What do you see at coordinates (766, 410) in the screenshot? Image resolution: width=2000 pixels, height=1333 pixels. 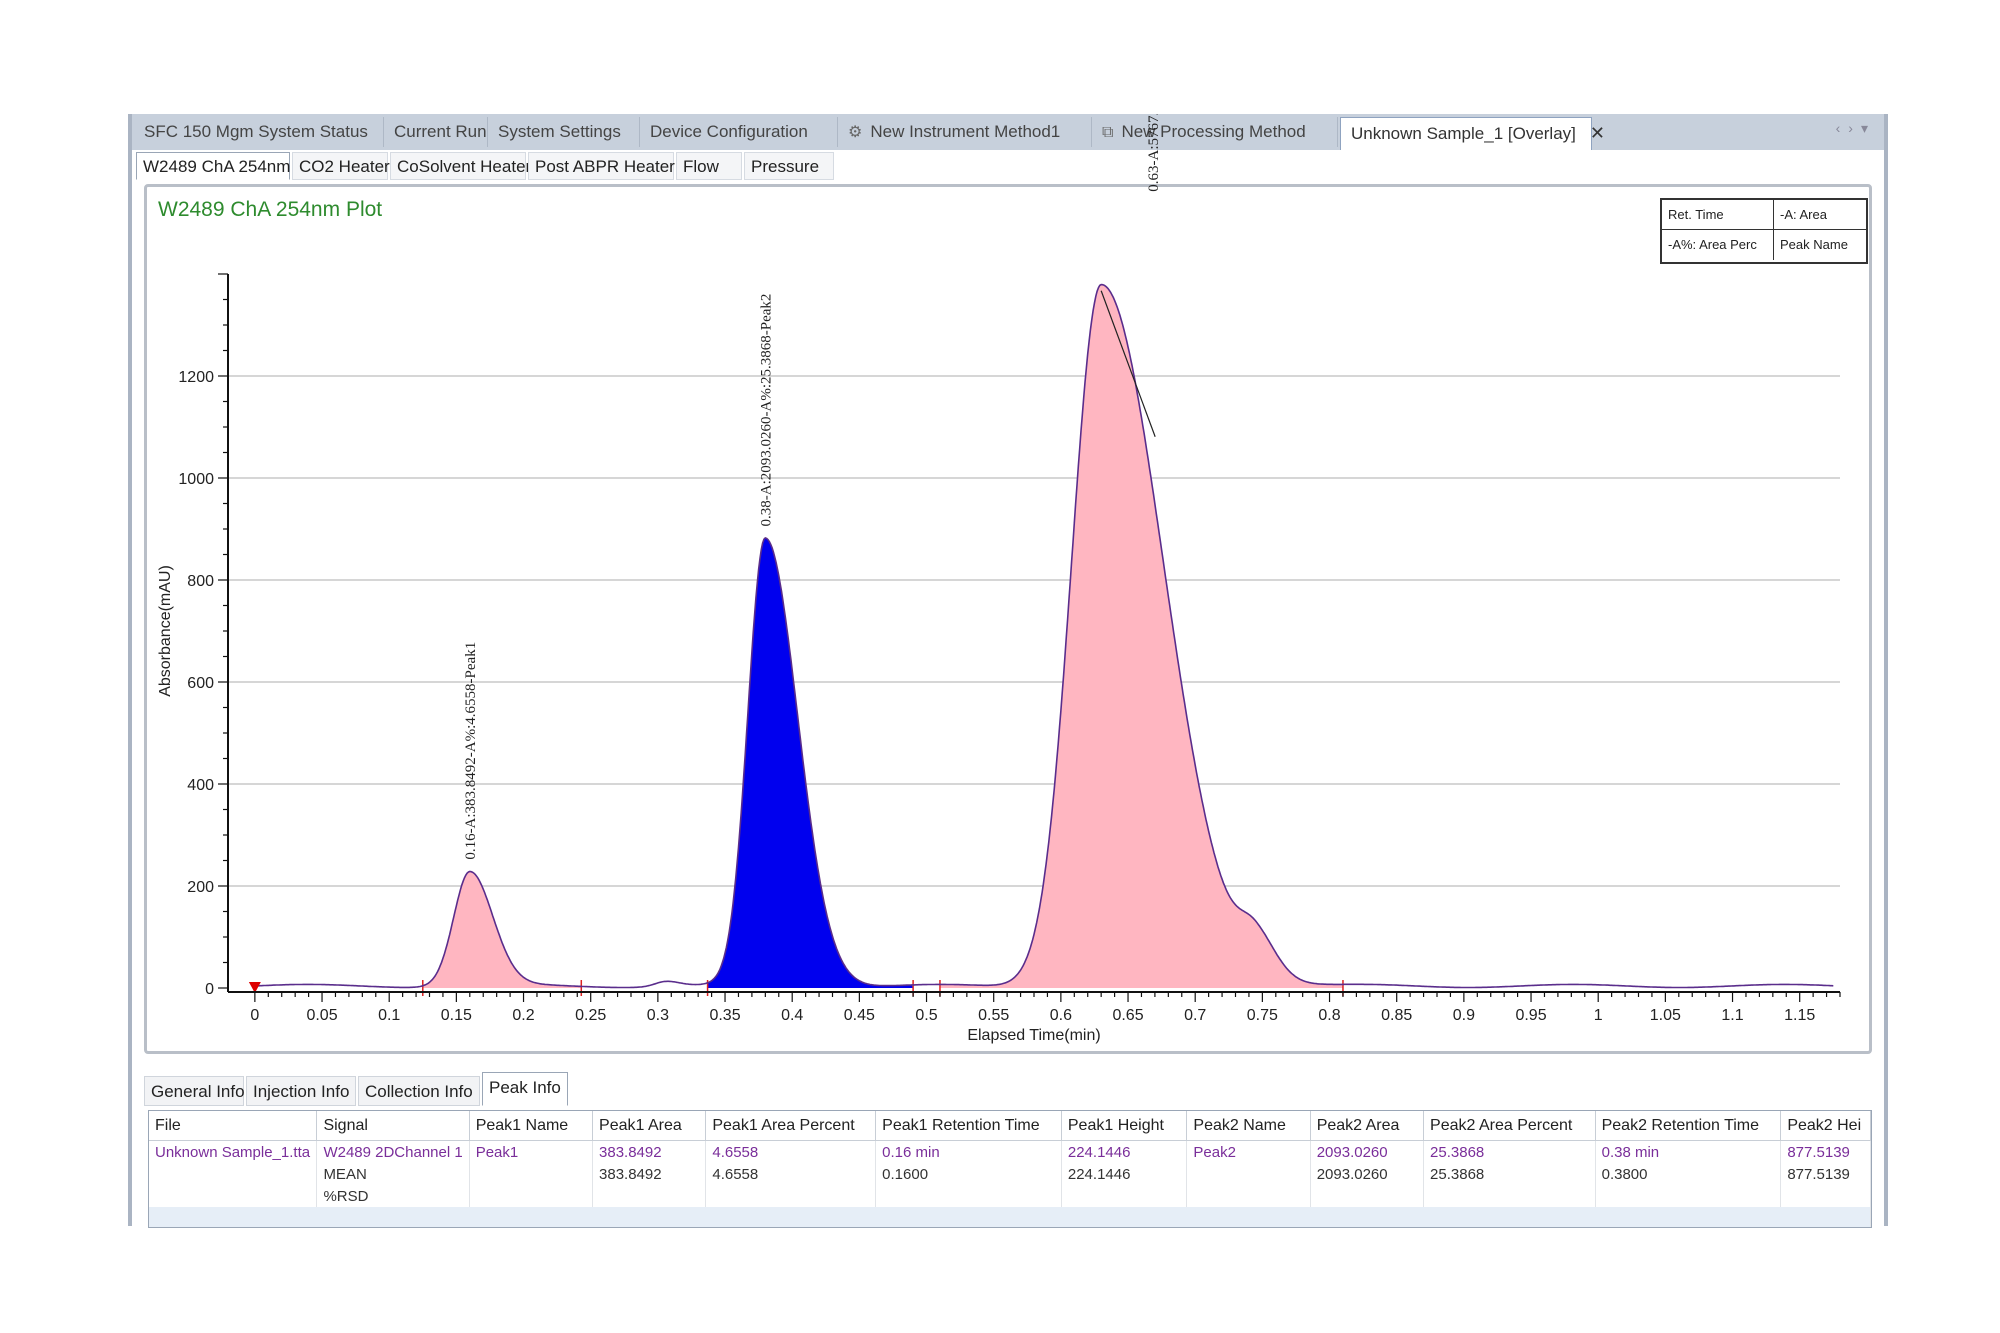 I see `peak-label-2: 0.38-A:2093.0260-A%:25.3868-Peak2` at bounding box center [766, 410].